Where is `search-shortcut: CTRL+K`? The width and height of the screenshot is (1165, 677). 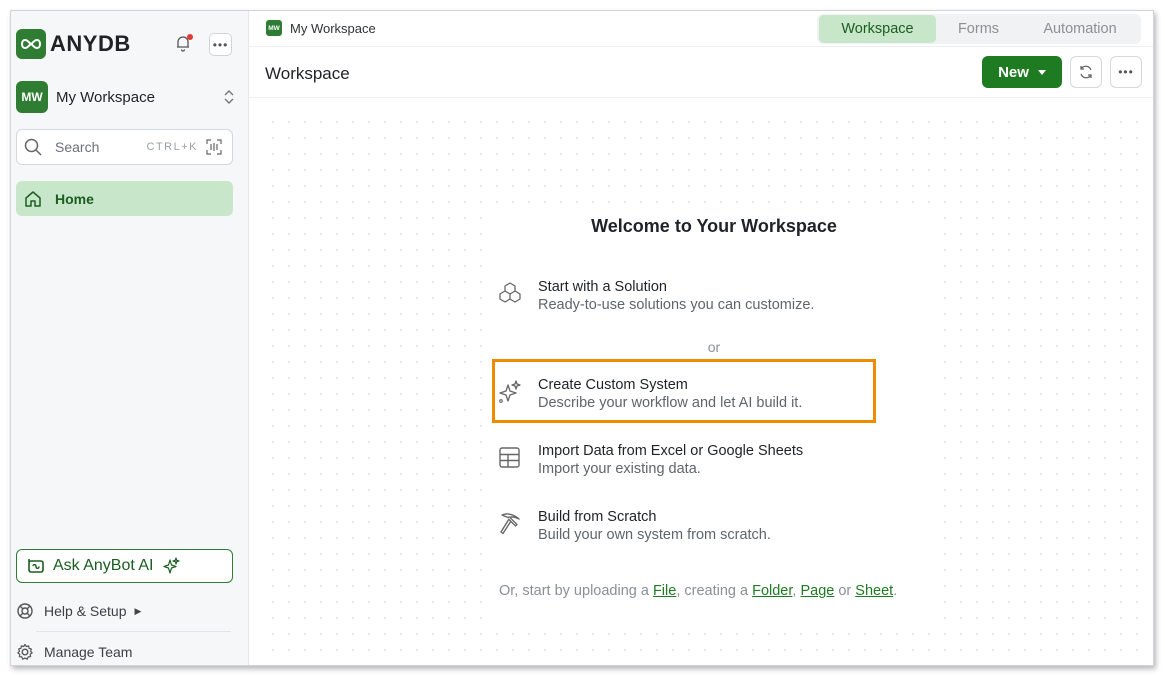 search-shortcut: CTRL+K is located at coordinates (172, 147).